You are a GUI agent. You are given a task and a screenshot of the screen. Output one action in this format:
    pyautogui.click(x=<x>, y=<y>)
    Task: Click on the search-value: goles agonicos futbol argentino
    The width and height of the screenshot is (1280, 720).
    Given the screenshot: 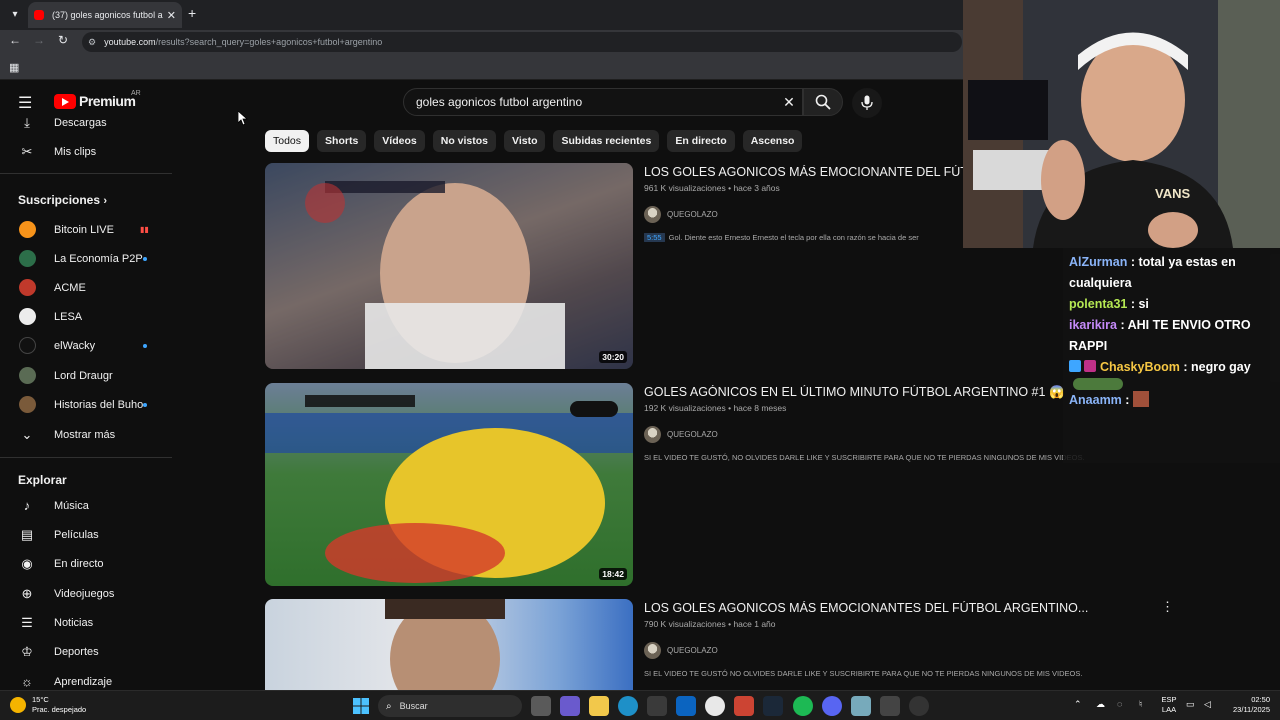 What is the action you would take?
    pyautogui.click(x=499, y=102)
    